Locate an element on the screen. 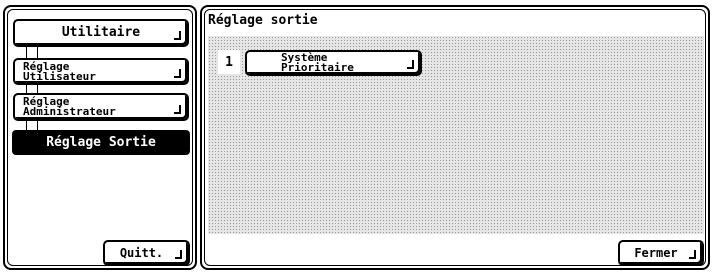 Image resolution: width=714 pixels, height=273 pixels. list-item-number: 1 is located at coordinates (229, 62).